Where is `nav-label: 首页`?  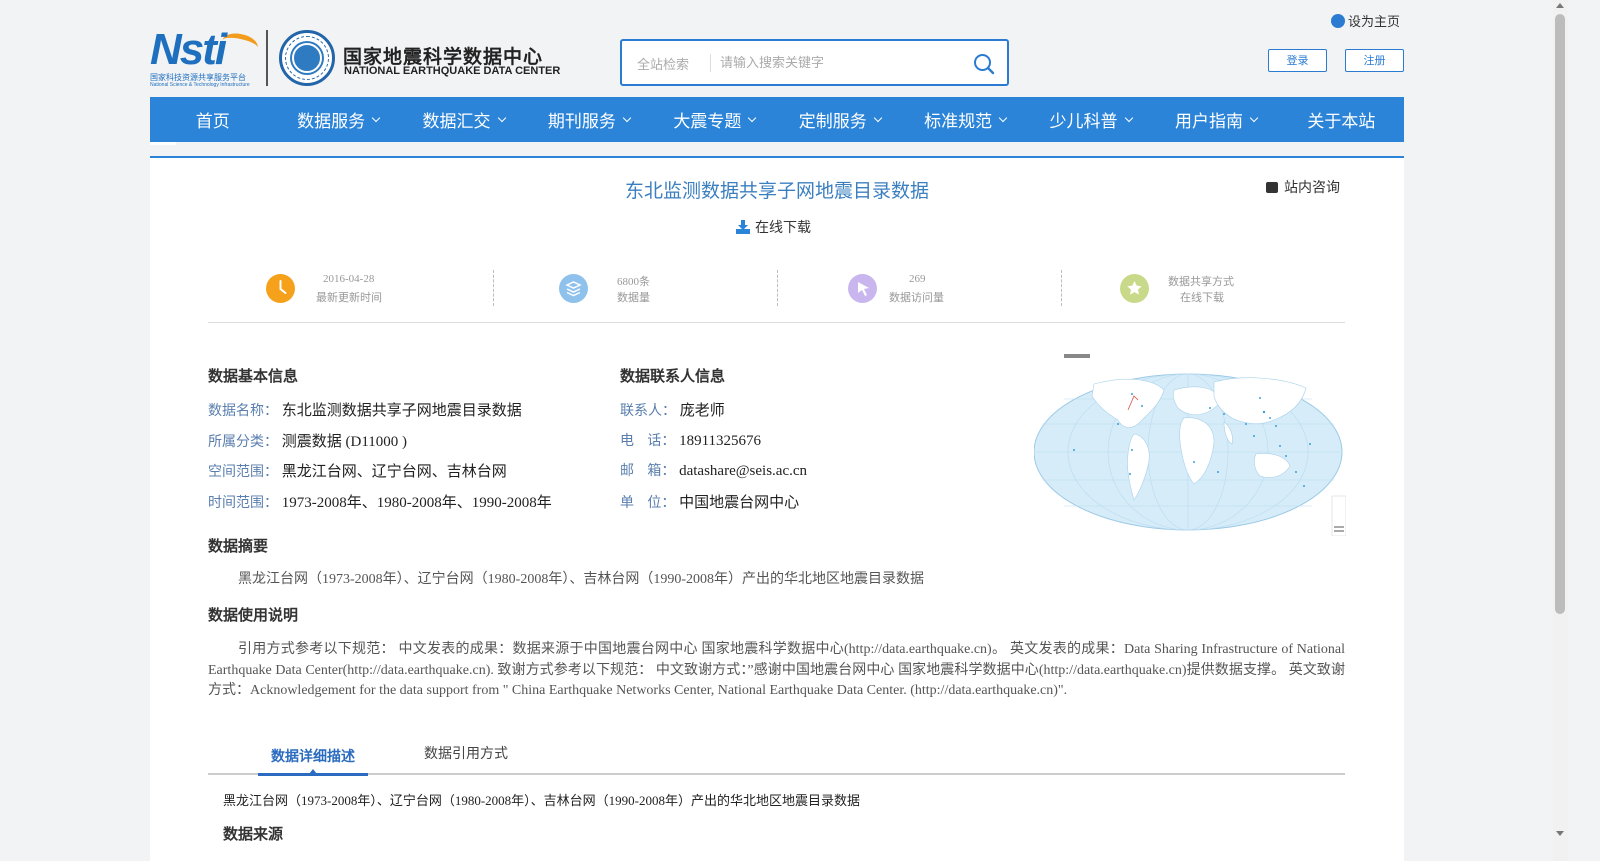 nav-label: 首页 is located at coordinates (212, 122).